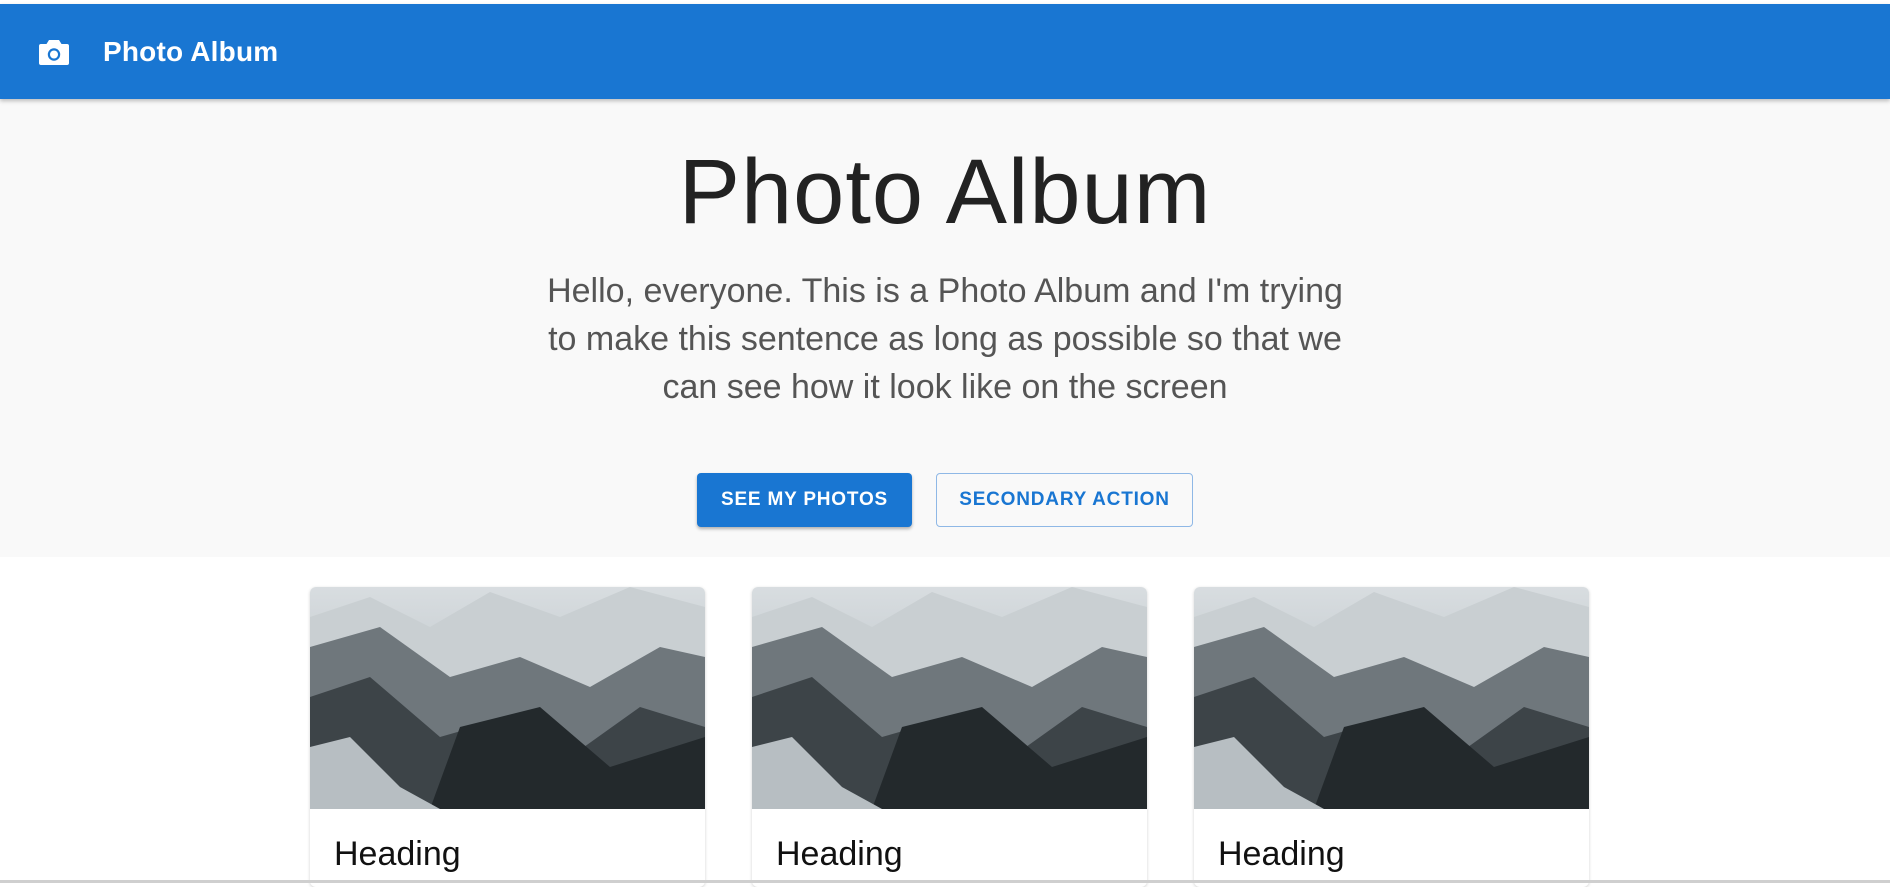 The image size is (1890, 887). Describe the element at coordinates (54, 52) in the screenshot. I see `camera-icon` at that location.